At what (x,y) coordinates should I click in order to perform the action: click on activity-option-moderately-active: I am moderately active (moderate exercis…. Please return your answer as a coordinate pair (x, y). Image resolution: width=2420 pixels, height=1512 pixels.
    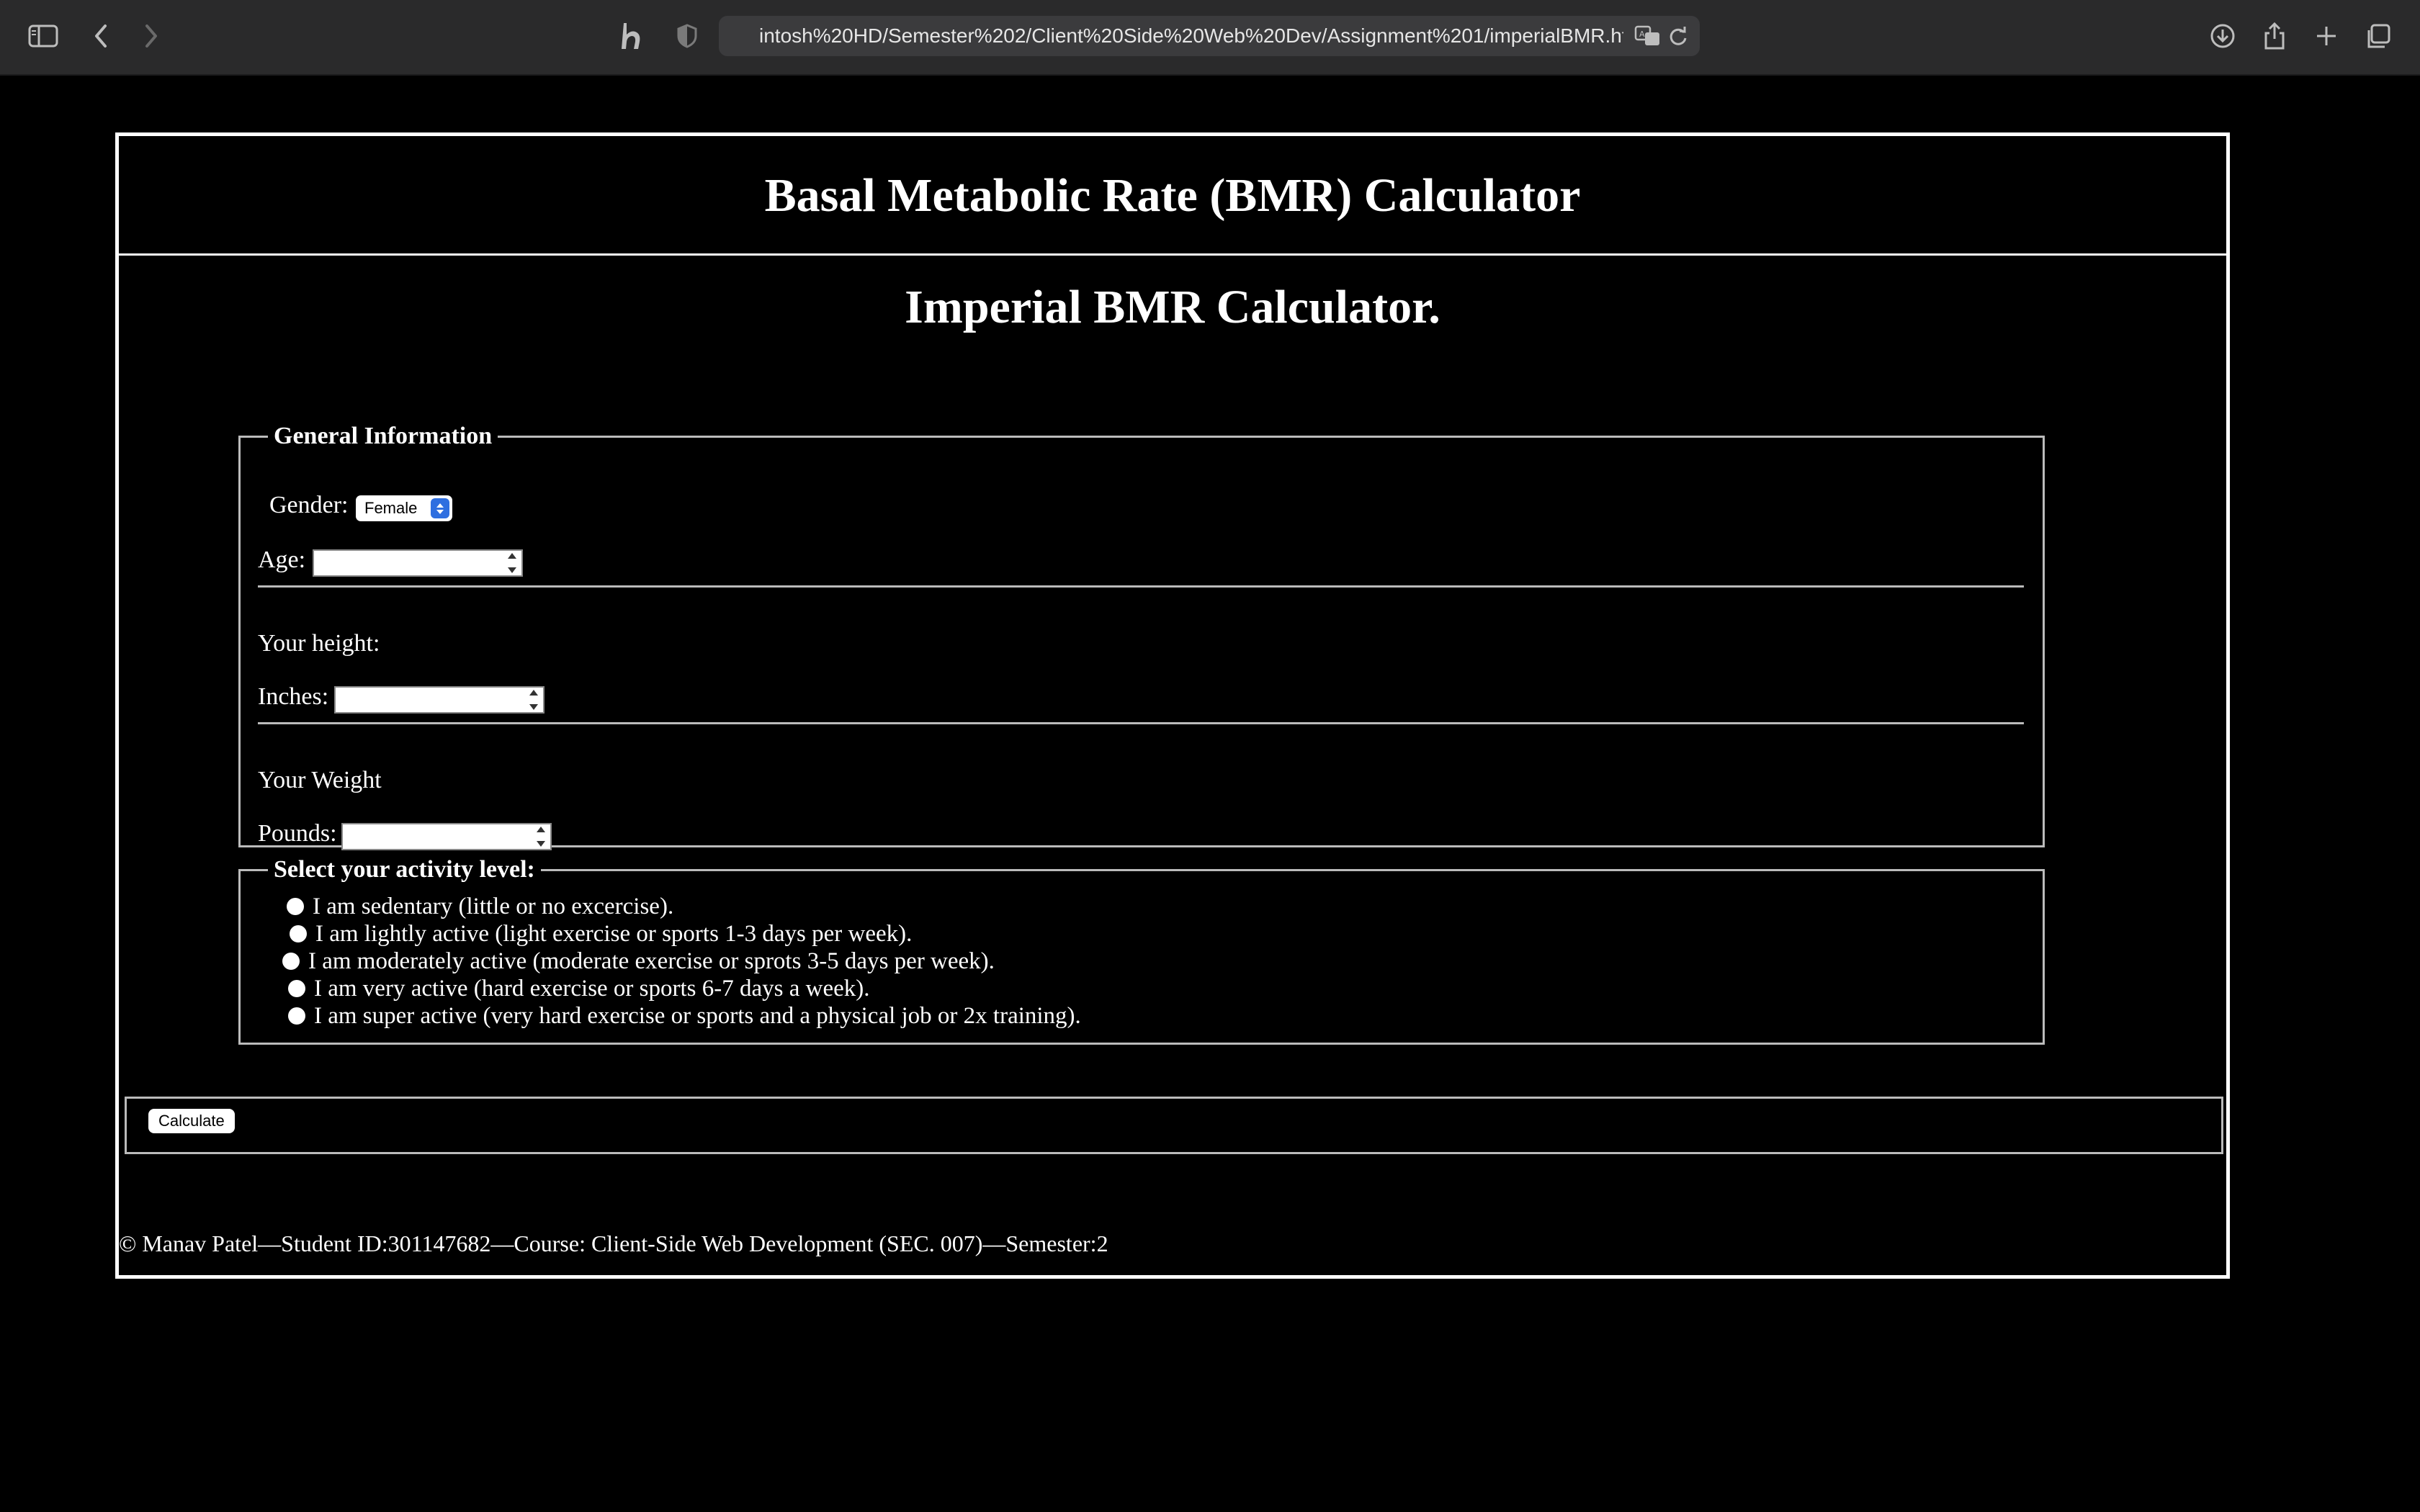
    Looking at the image, I should click on (638, 961).